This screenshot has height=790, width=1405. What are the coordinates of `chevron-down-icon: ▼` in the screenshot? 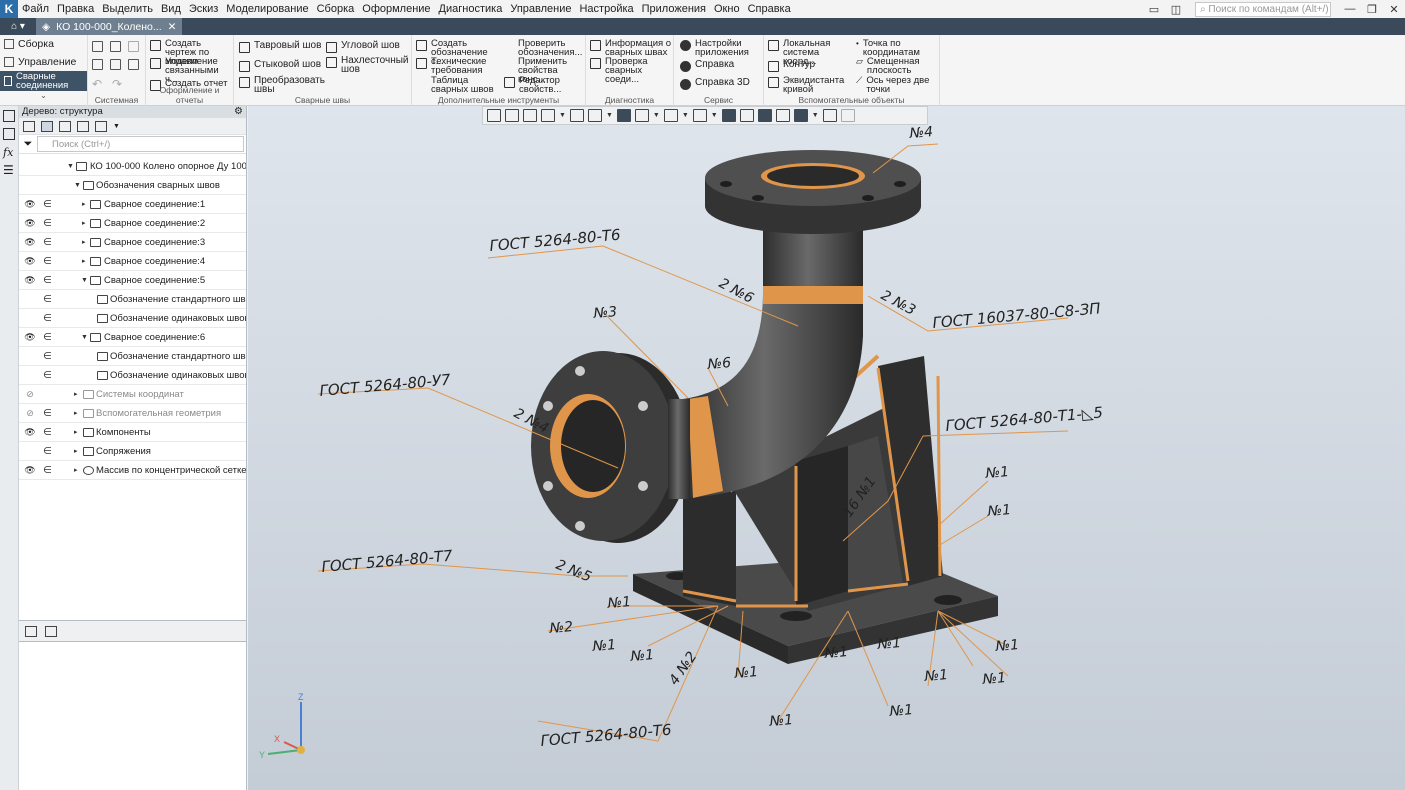 It's located at (116, 126).